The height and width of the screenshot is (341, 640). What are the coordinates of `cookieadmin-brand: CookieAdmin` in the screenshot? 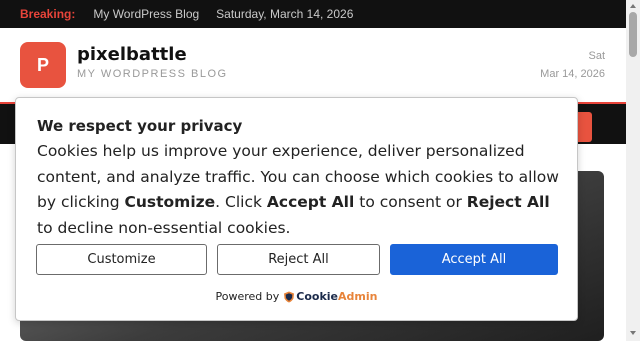 It's located at (336, 296).